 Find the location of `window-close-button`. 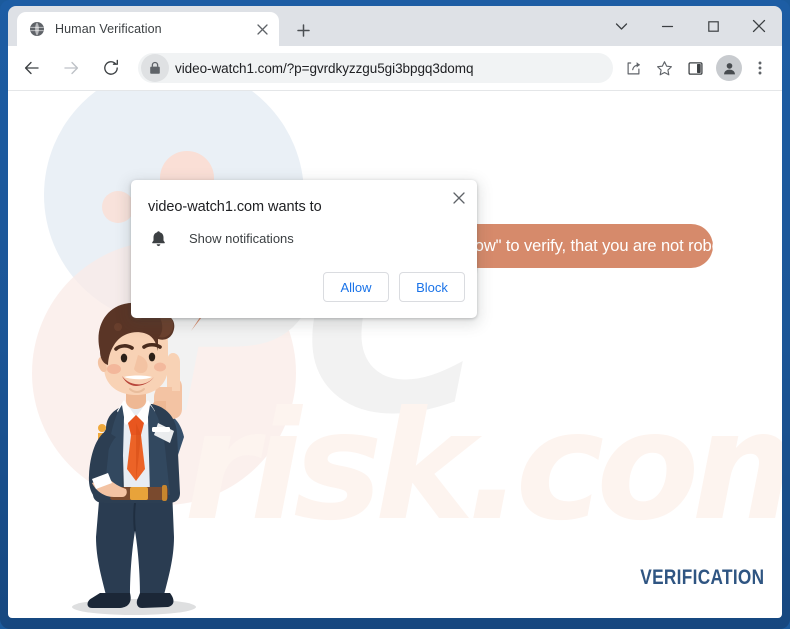

window-close-button is located at coordinates (759, 26).